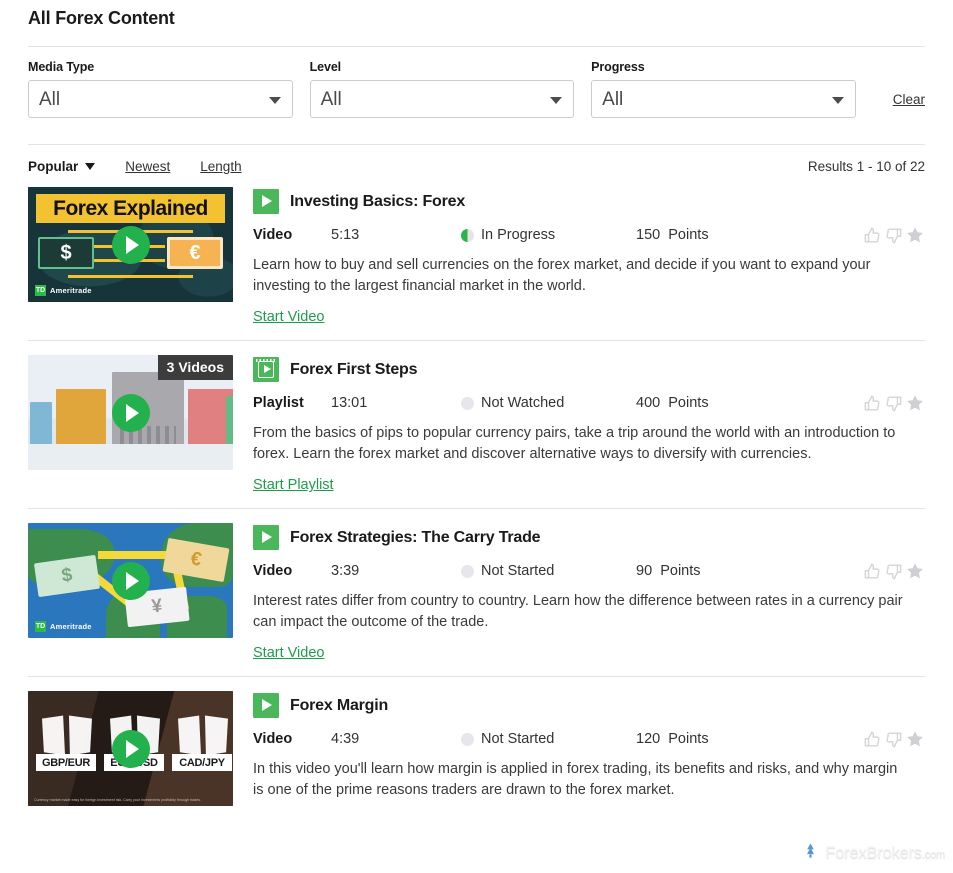  Describe the element at coordinates (195, 253) in the screenshot. I see `euro-bill-graphic: €` at that location.